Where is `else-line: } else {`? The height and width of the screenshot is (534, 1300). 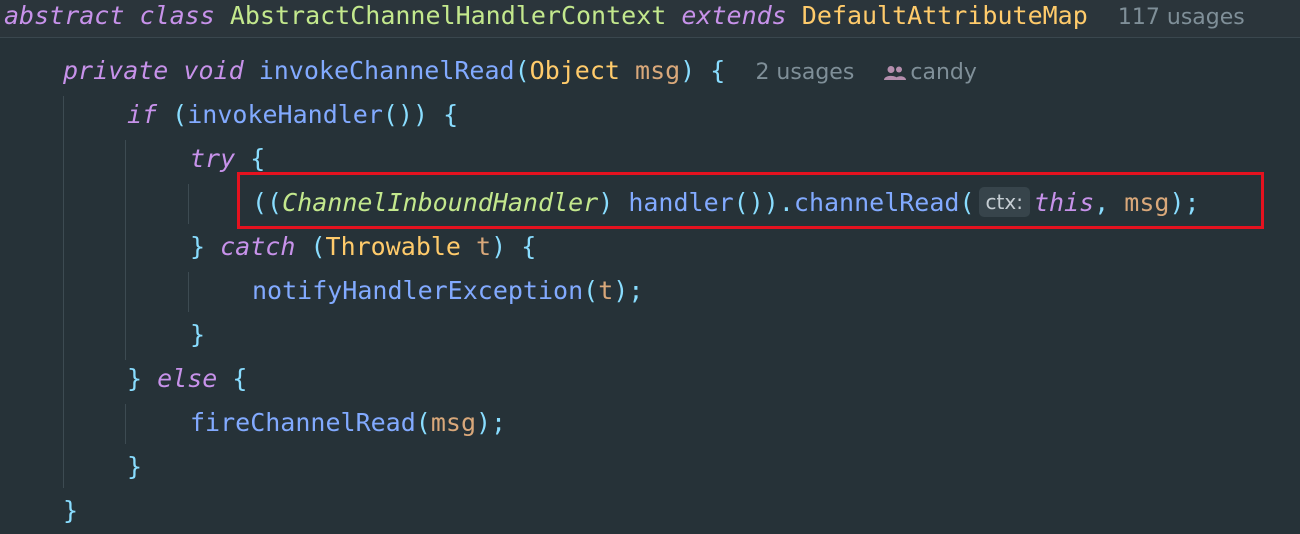 else-line: } else { is located at coordinates (187, 379).